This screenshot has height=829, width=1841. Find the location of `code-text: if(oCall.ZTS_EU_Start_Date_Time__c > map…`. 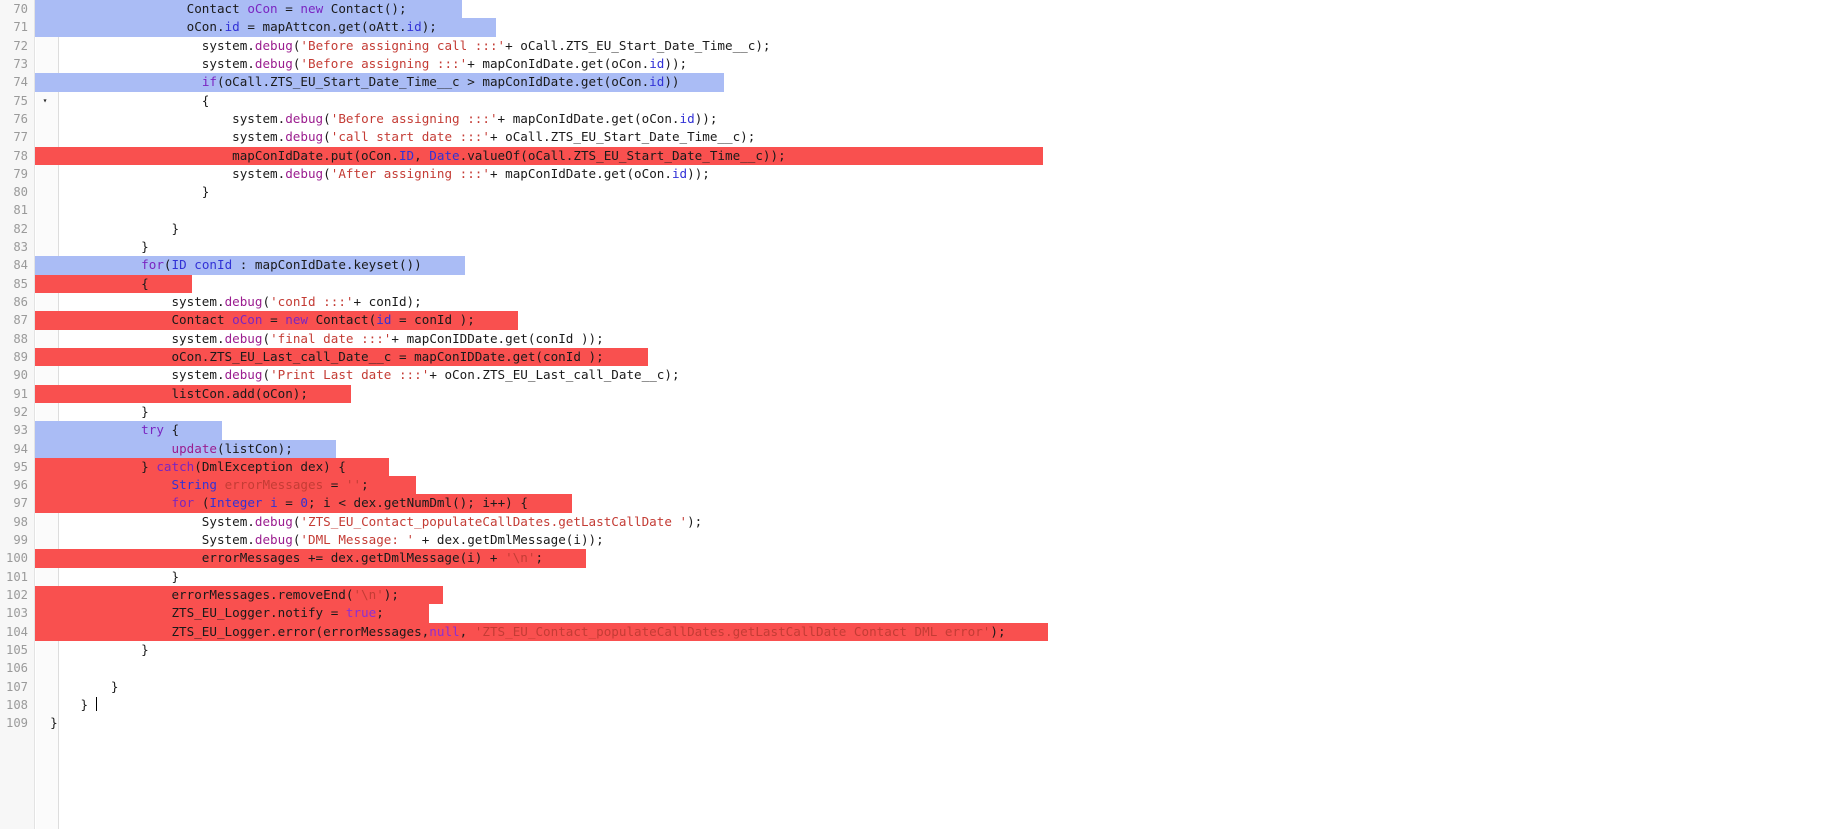

code-text: if(oCall.ZTS_EU_Start_Date_Time__c > map… is located at coordinates (357, 82).